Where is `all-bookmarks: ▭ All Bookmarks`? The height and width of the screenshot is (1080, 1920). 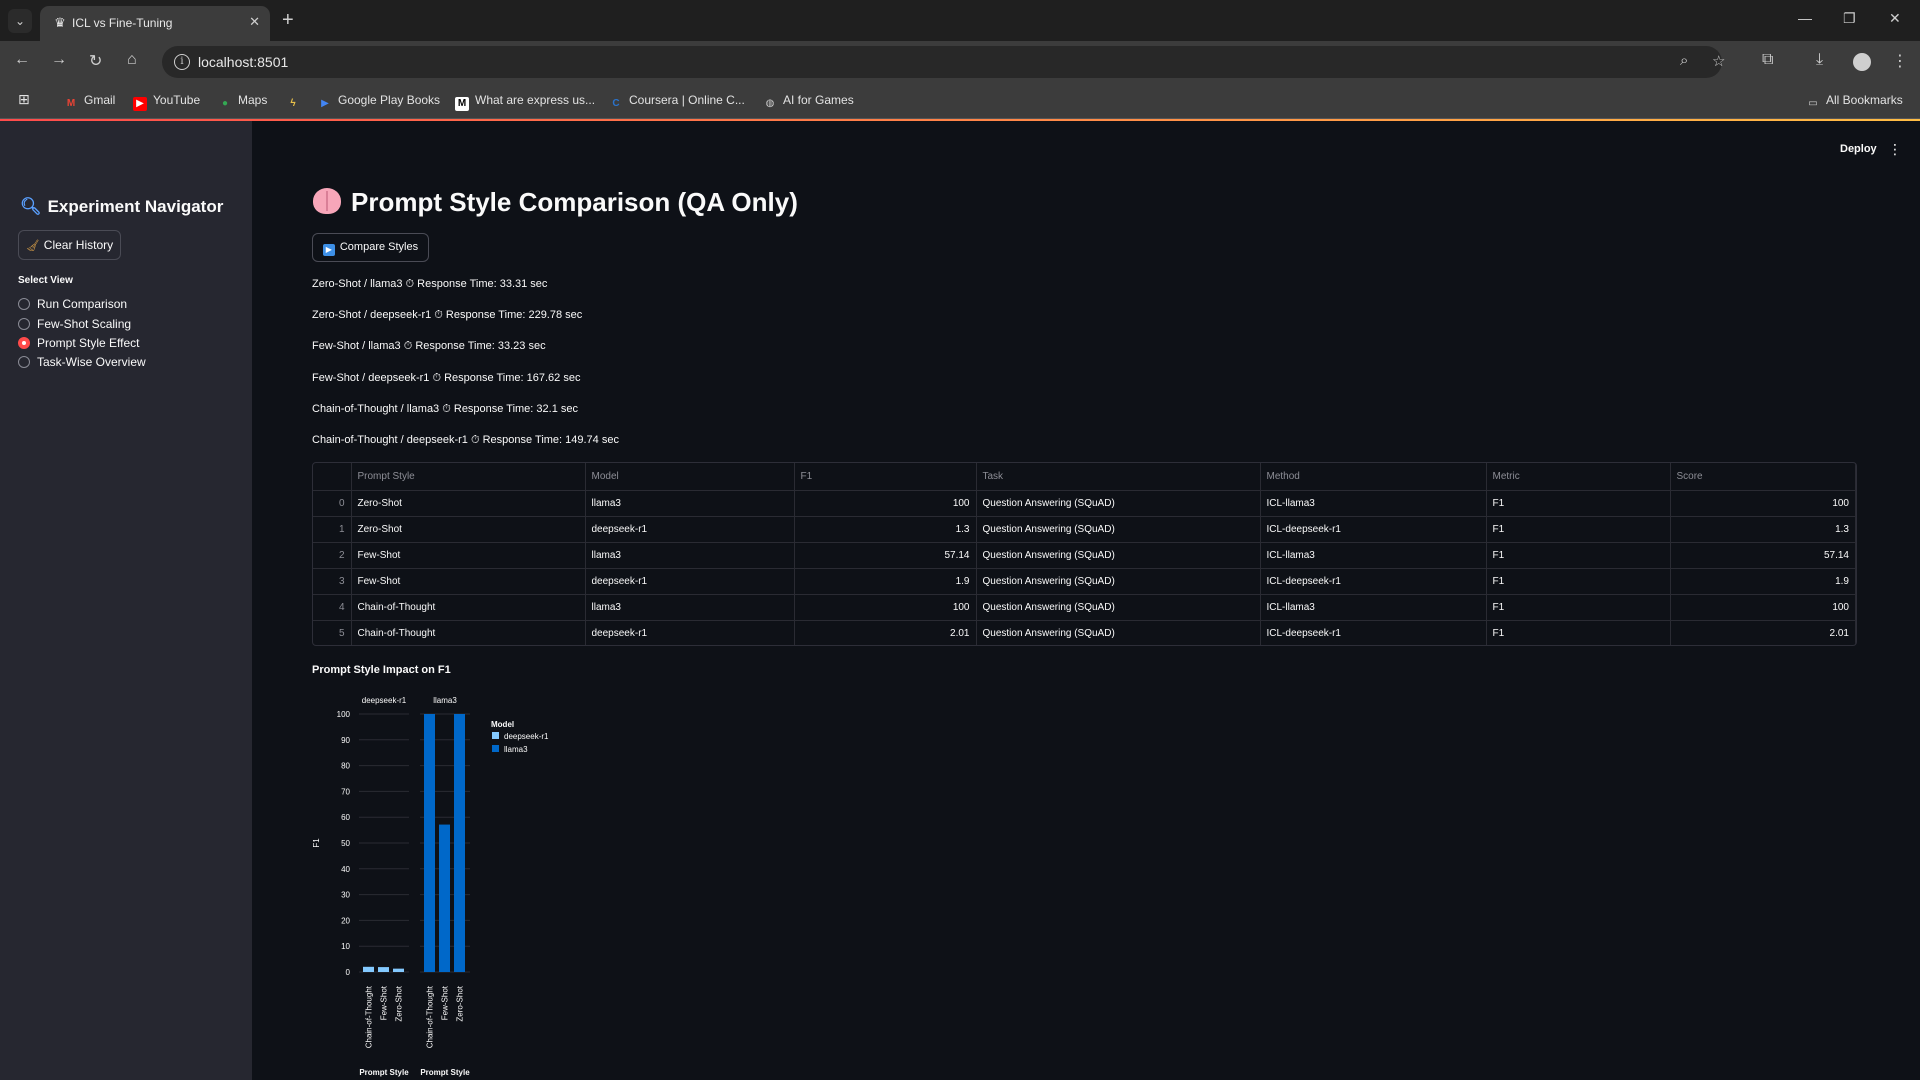
all-bookmarks: ▭ All Bookmarks is located at coordinates (1854, 102).